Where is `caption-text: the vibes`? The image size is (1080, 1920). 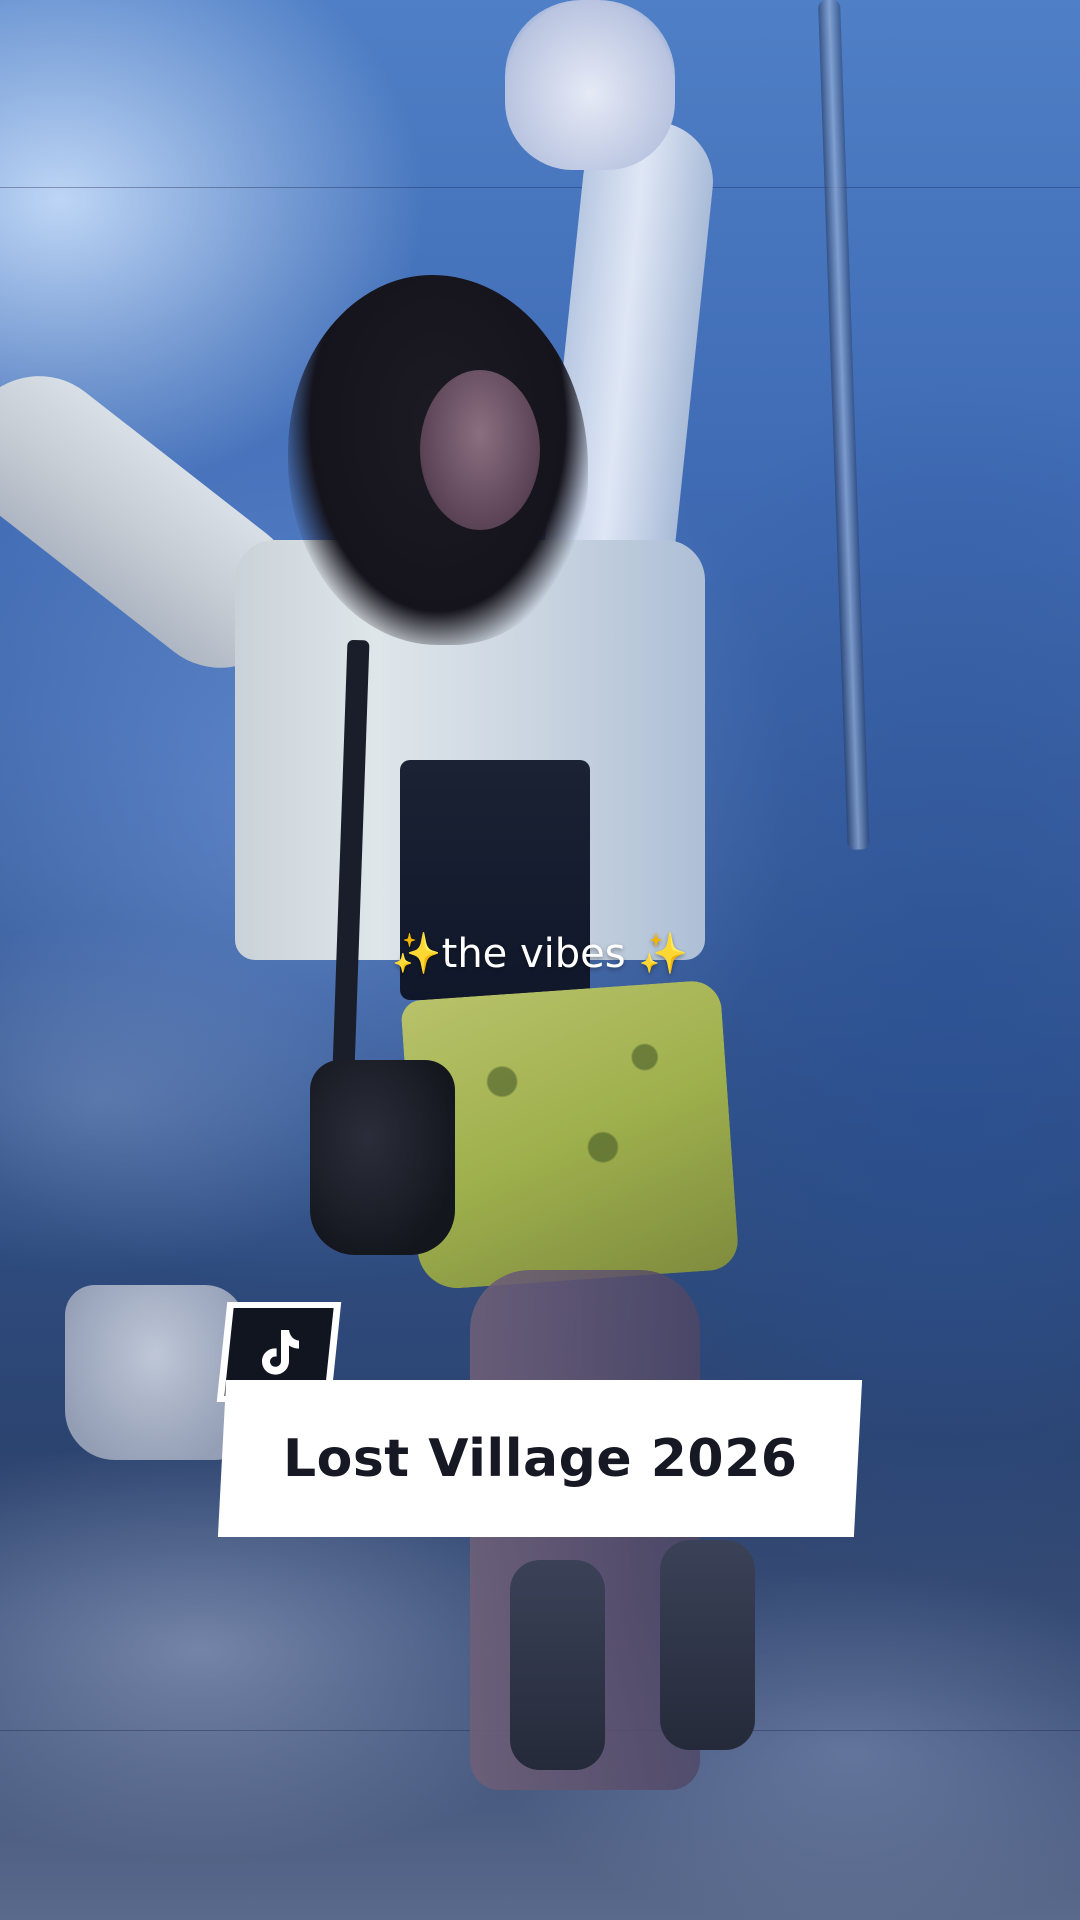 caption-text: the vibes is located at coordinates (533, 954).